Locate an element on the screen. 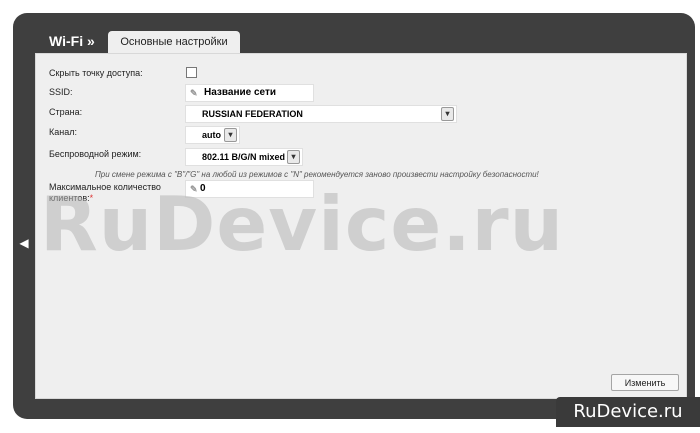  ssid-value: Название сети is located at coordinates (240, 92).